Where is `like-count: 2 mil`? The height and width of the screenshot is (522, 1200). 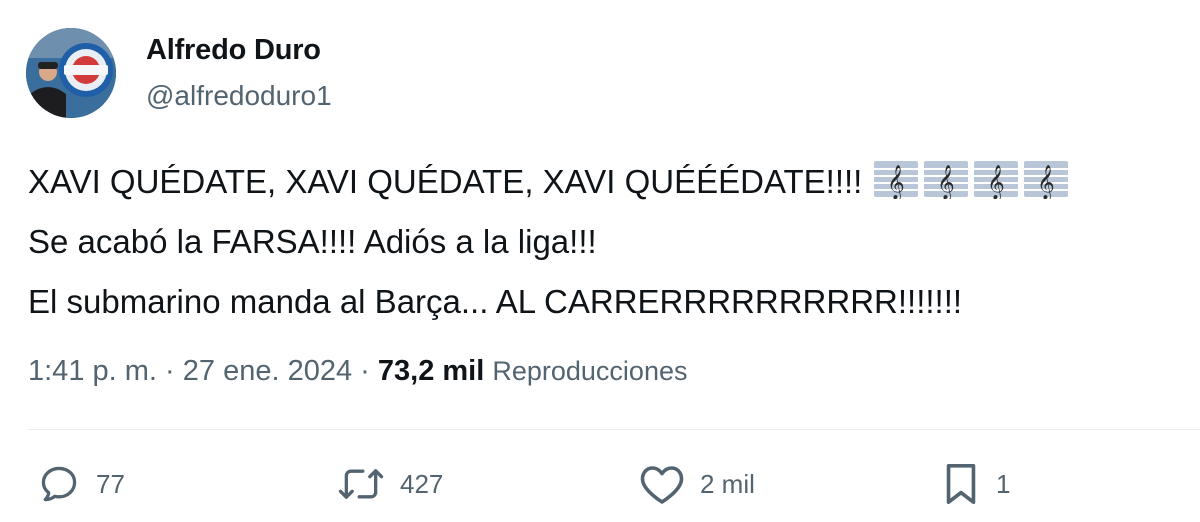 like-count: 2 mil is located at coordinates (727, 483).